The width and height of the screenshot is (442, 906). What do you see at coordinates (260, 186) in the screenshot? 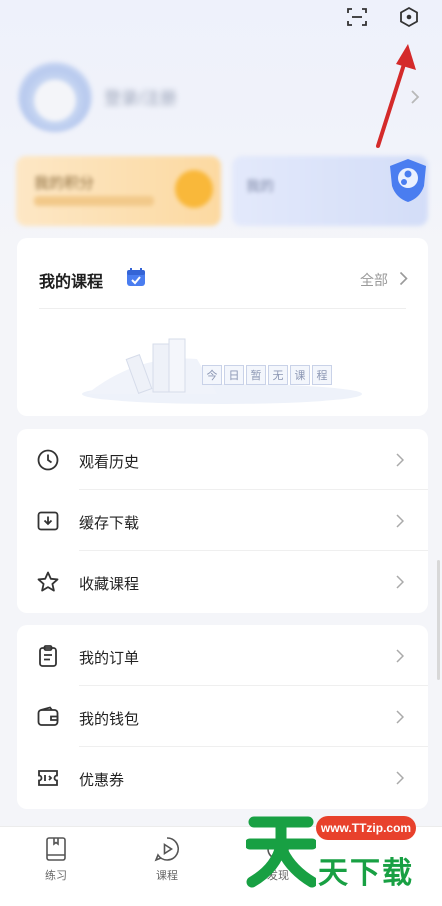
I see `vip-card-title: 我的` at bounding box center [260, 186].